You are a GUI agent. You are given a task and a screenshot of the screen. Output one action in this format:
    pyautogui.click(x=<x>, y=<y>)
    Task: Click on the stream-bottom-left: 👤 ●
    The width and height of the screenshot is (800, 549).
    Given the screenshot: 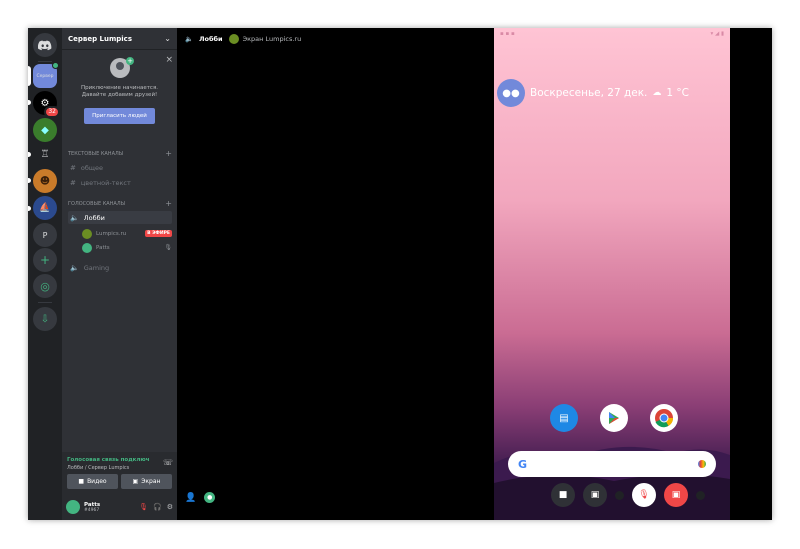 What is the action you would take?
    pyautogui.click(x=200, y=497)
    